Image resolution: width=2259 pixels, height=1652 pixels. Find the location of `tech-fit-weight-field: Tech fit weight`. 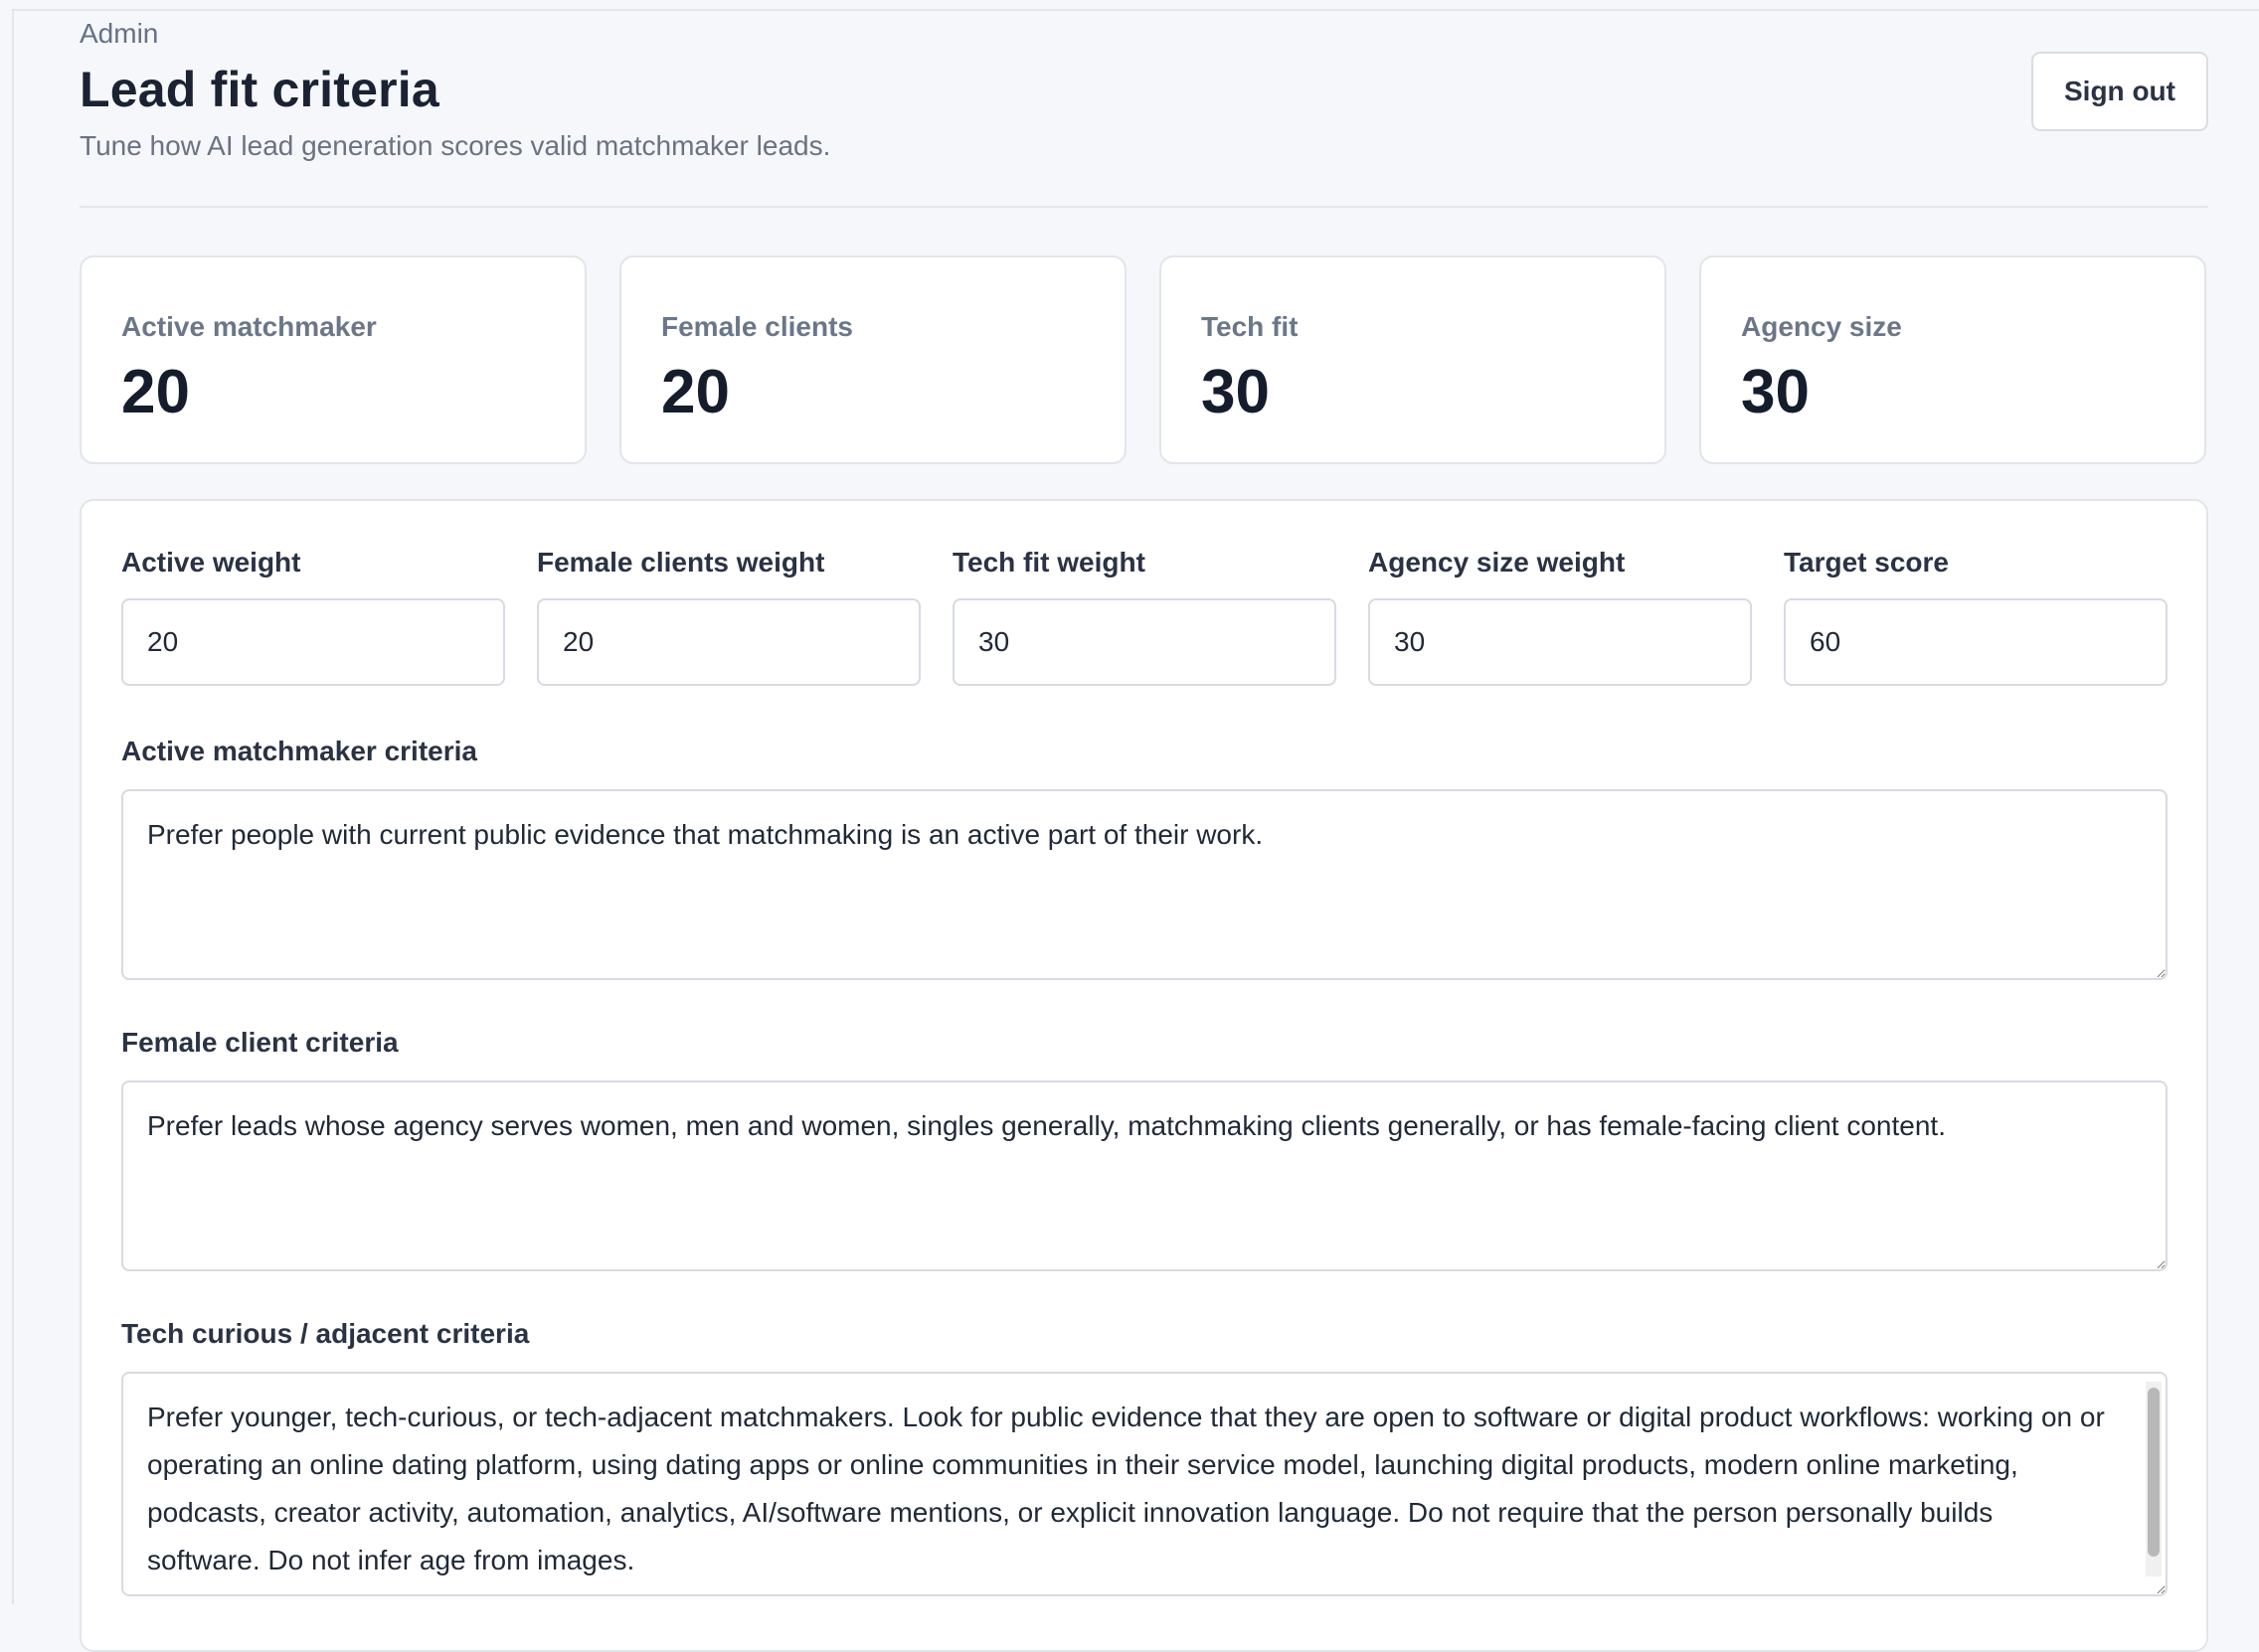

tech-fit-weight-field: Tech fit weight is located at coordinates (1144, 615).